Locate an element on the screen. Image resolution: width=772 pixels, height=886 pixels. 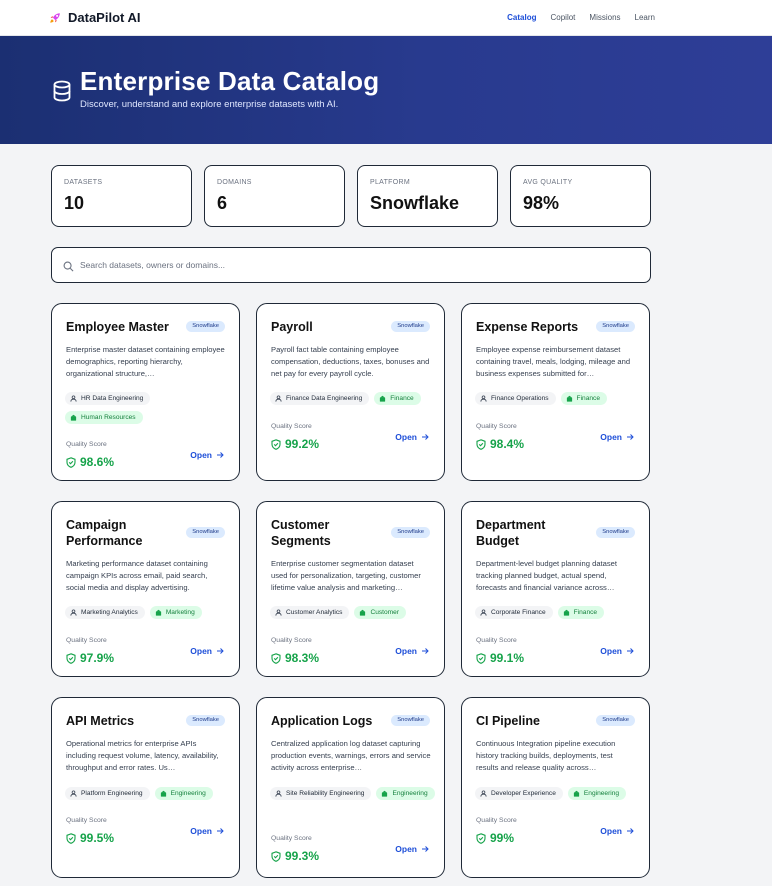
card-title: Expense Reports is located at coordinates (527, 327).